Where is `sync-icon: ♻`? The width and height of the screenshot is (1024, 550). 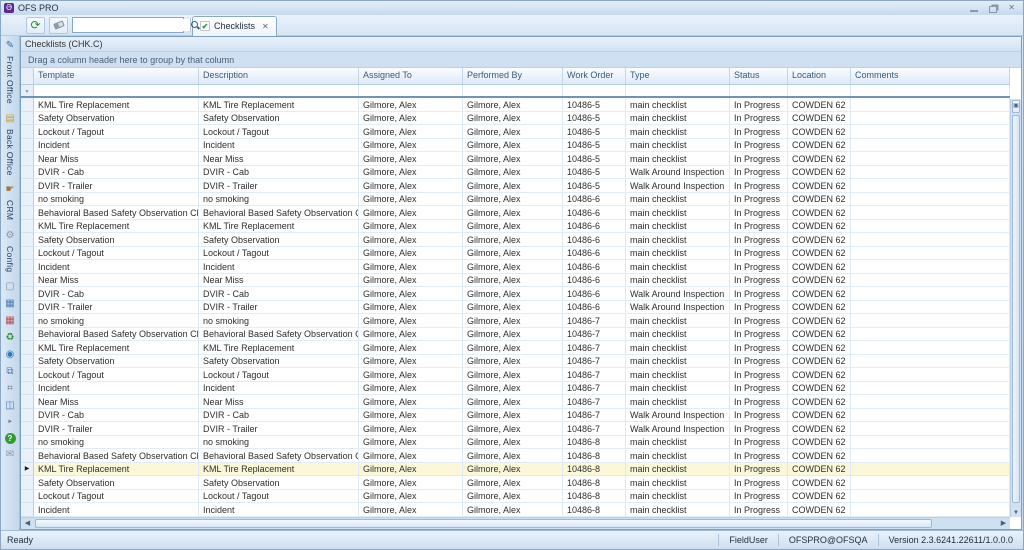 sync-icon: ♻ is located at coordinates (10, 337).